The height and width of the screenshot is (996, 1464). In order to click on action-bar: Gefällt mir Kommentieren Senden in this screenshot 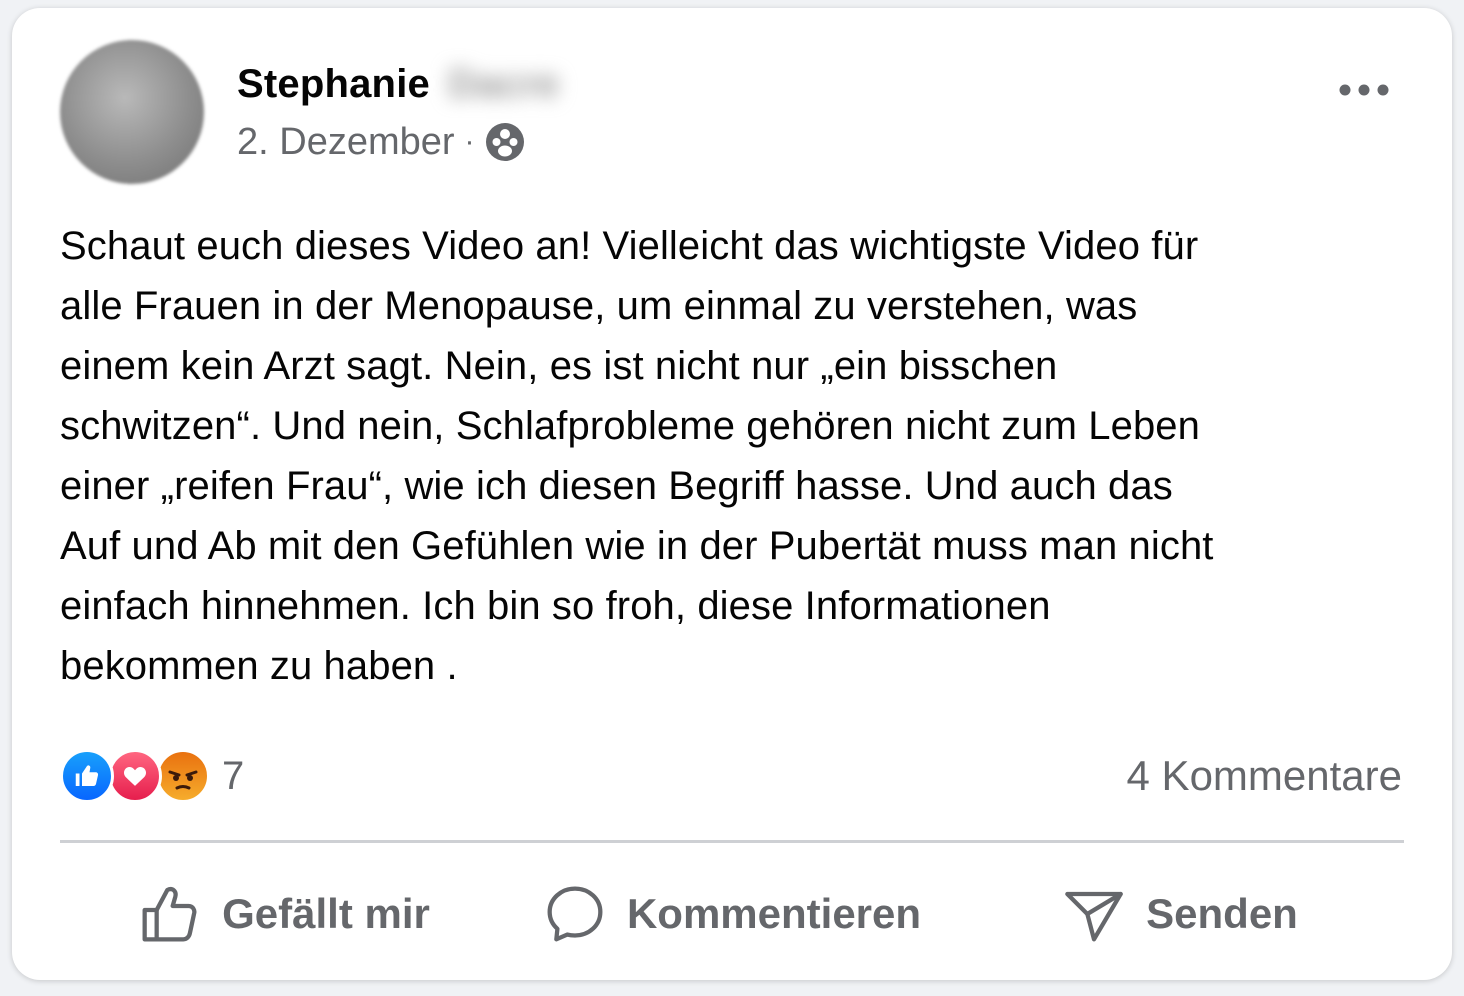, I will do `click(732, 914)`.